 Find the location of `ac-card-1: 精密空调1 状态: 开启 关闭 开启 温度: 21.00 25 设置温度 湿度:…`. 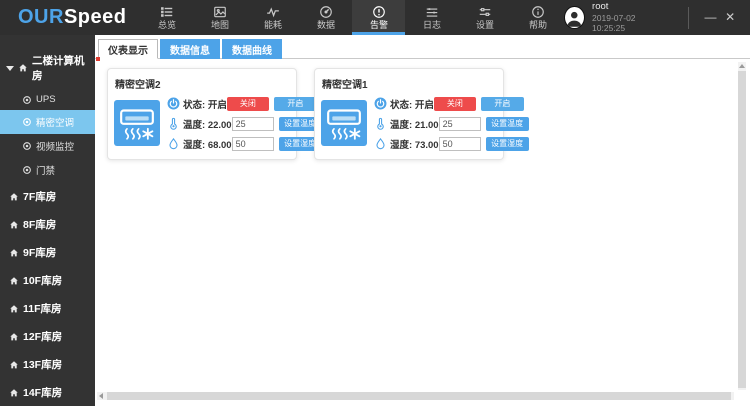

ac-card-1: 精密空调1 状态: 开启 关闭 开启 温度: 21.00 25 设置温度 湿度:… is located at coordinates (421, 114).